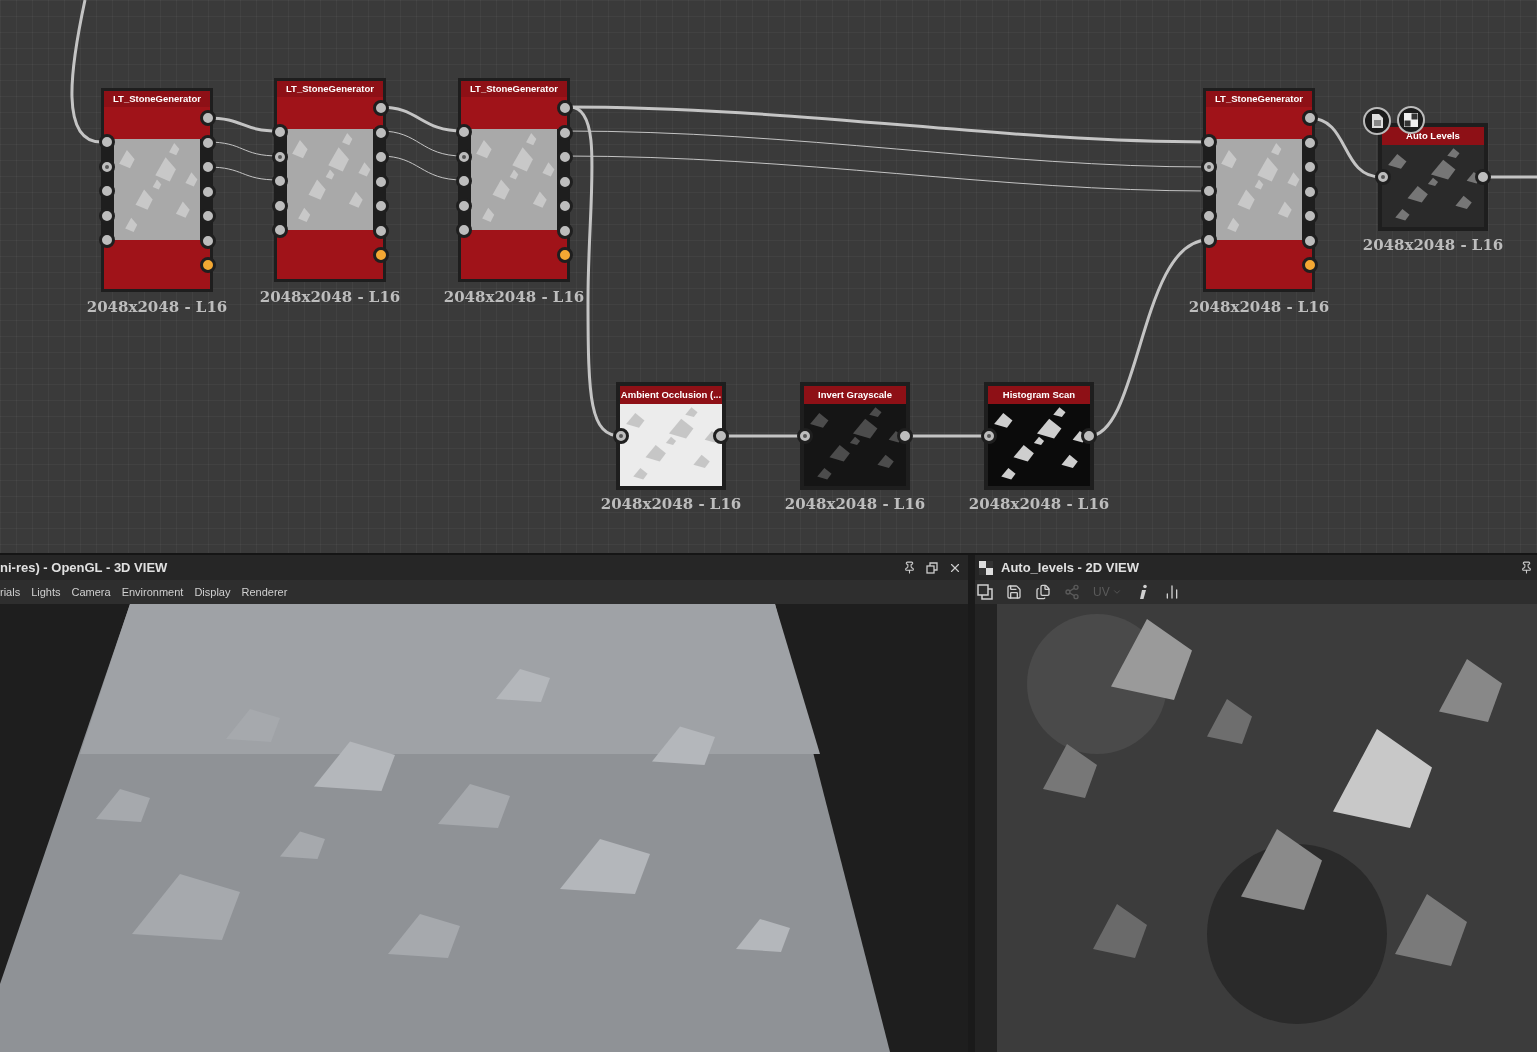  I want to click on restore-icon, so click(932, 567).